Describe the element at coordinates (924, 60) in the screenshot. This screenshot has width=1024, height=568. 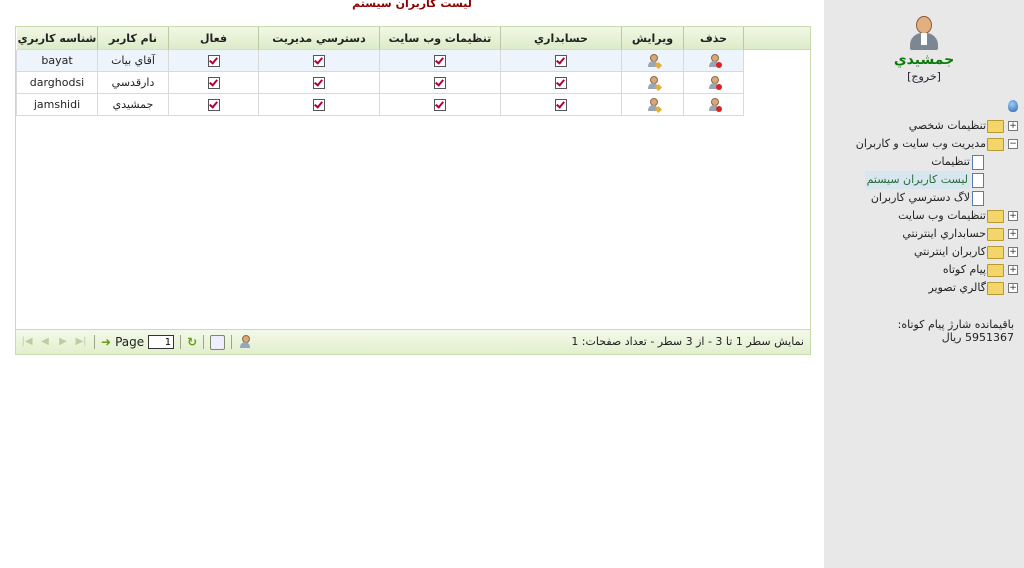
I see `username: جمشيدي` at that location.